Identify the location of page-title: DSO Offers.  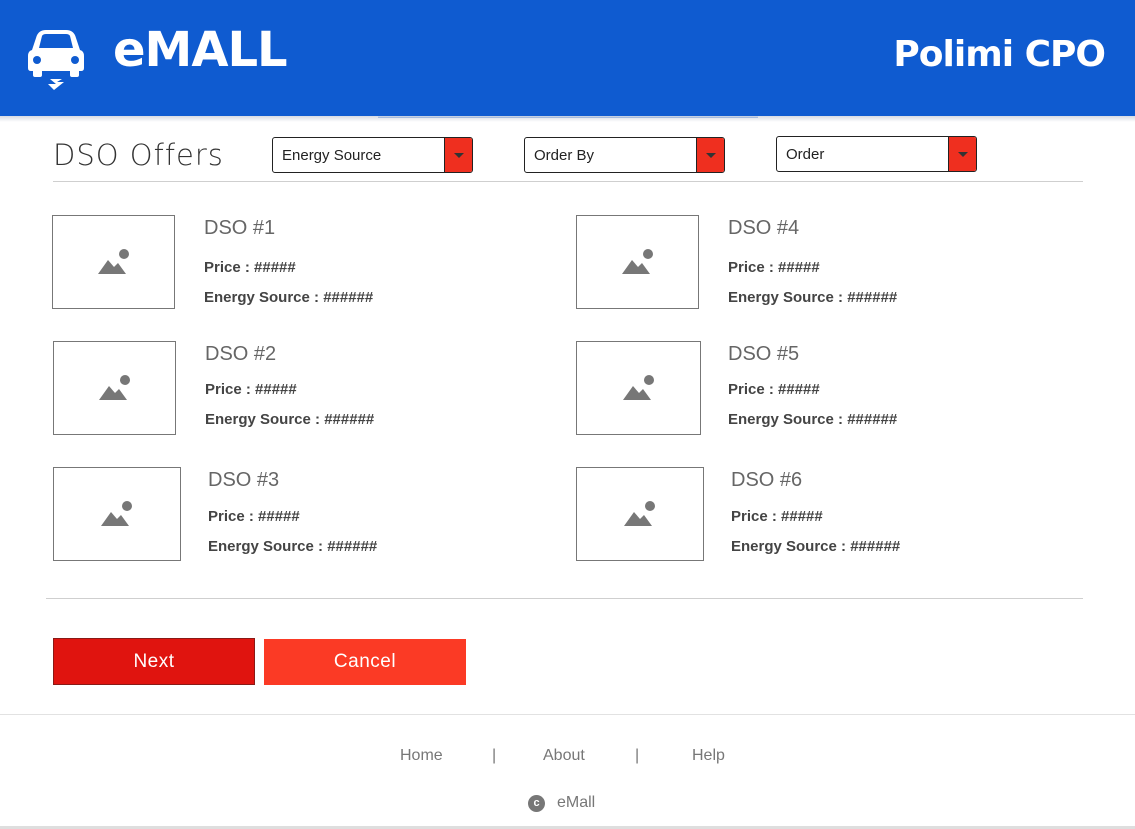
(138, 155).